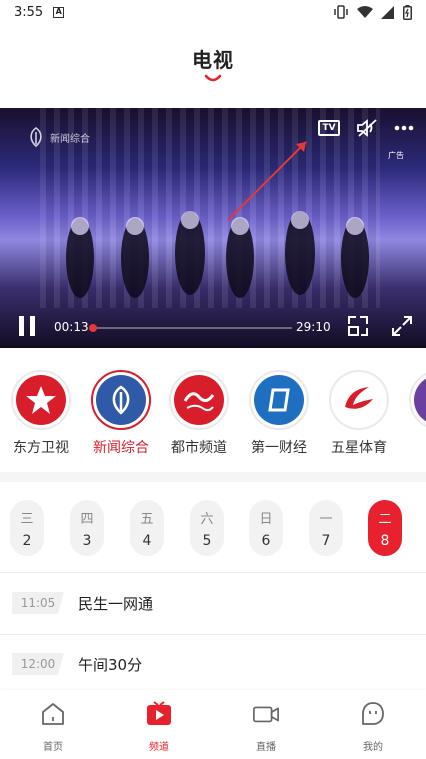  I want to click on partial-channel-logo-icon, so click(420, 400).